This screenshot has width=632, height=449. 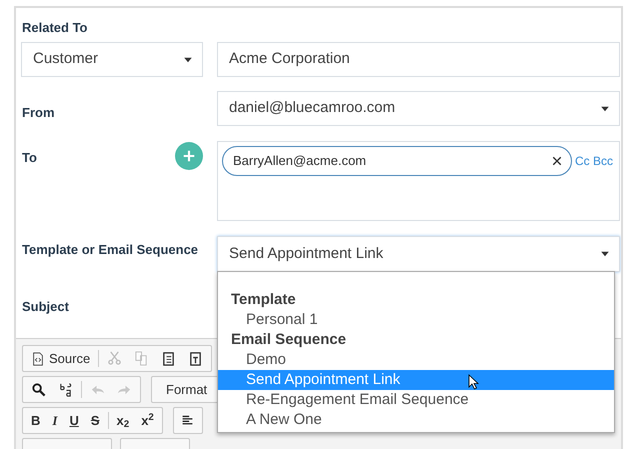 I want to click on search-icon, so click(x=38, y=389).